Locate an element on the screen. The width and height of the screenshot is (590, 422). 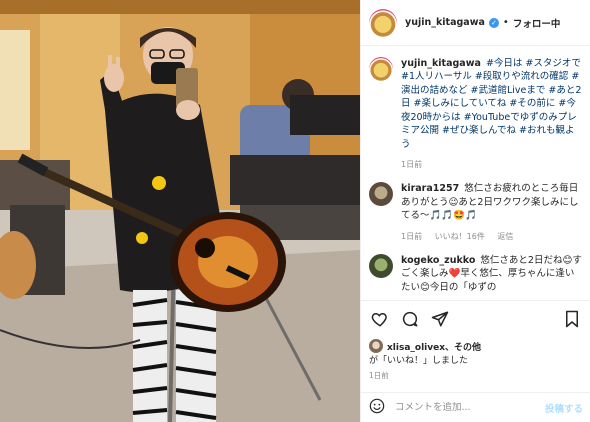
comment-meta: 1日前 いいね！16件 返信 is located at coordinates (492, 236).